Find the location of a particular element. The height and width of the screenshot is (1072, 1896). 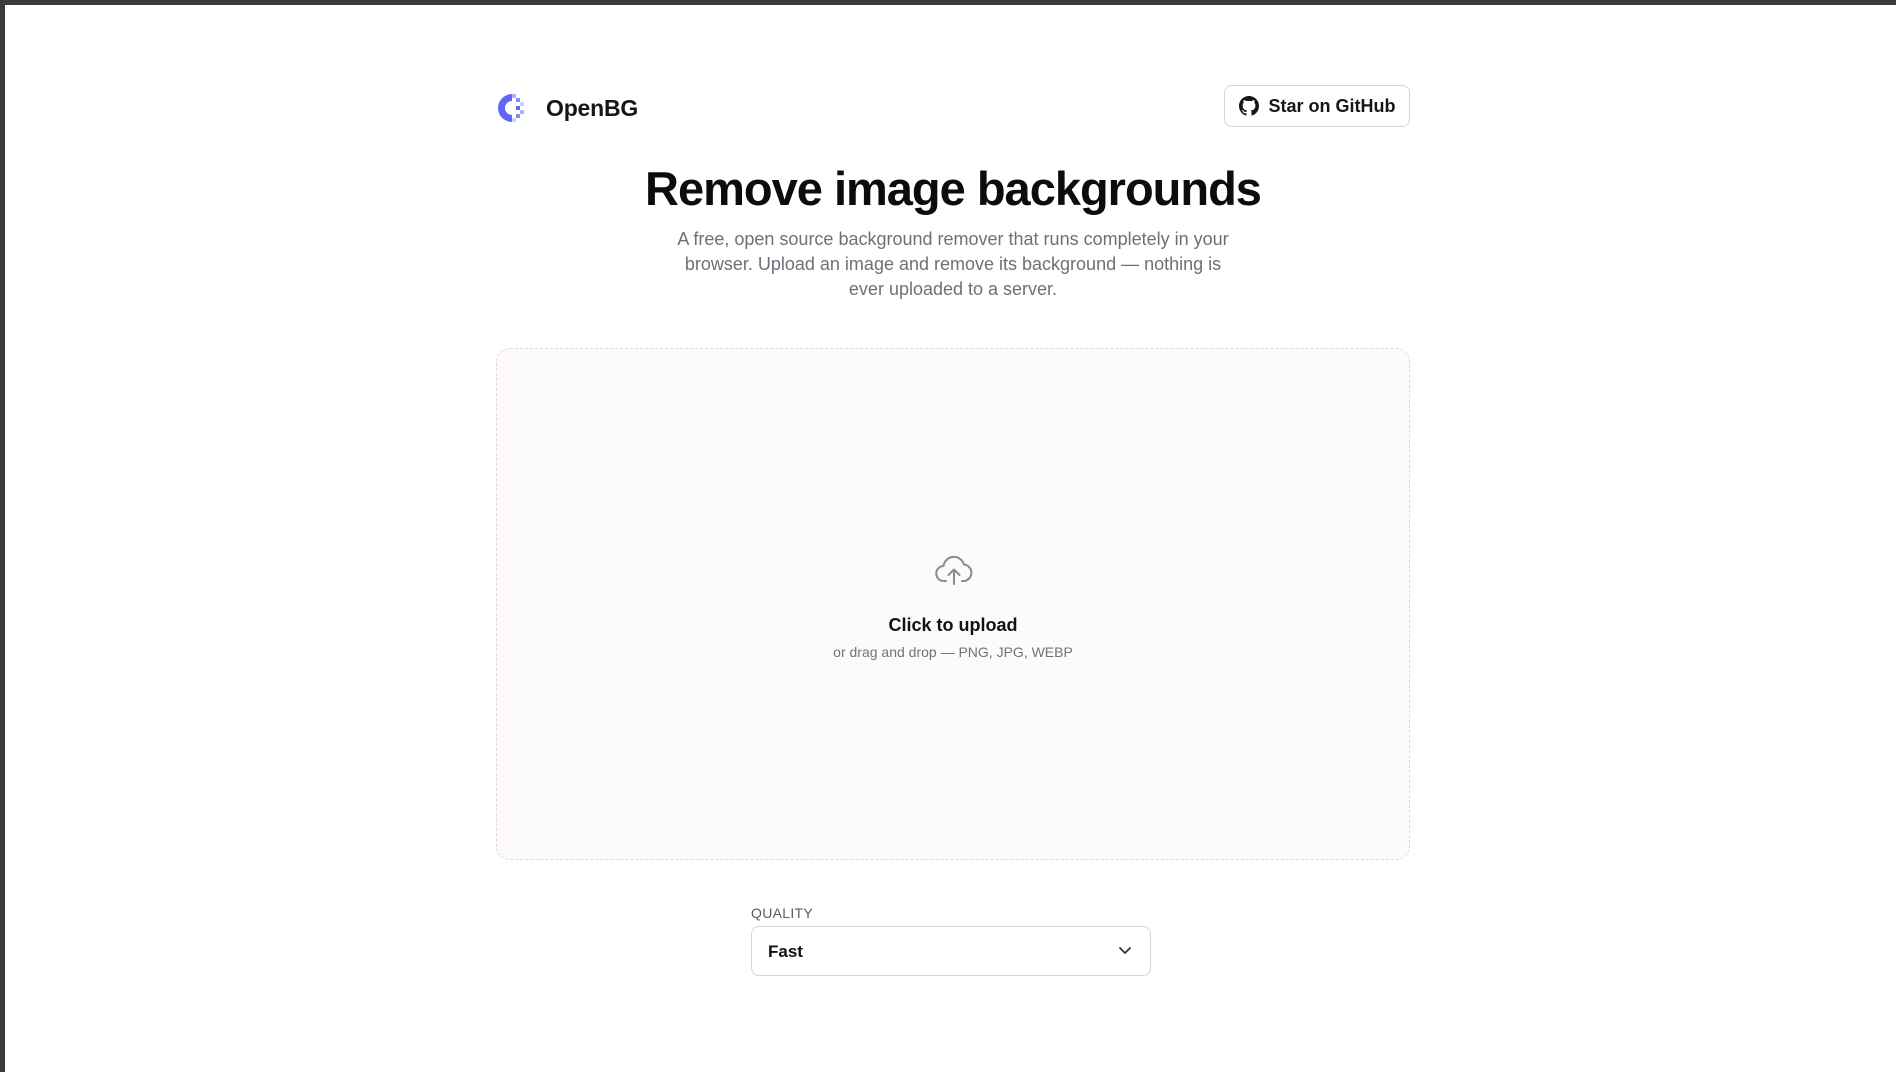

github-button-label: Star on GitHub is located at coordinates (1332, 105).